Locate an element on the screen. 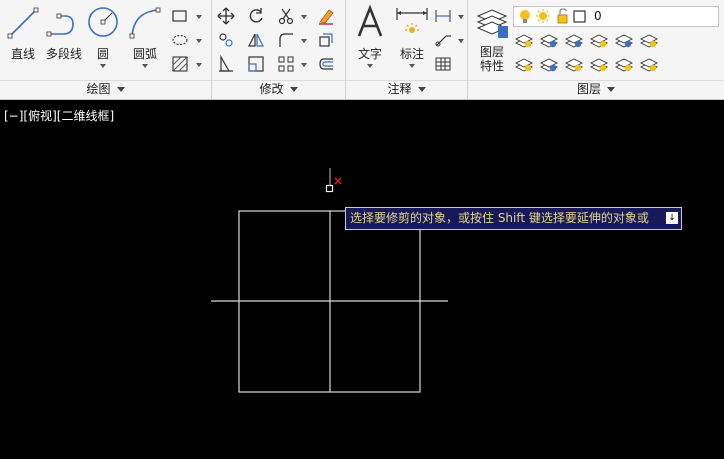 The height and width of the screenshot is (459, 724). circle-label: 圆 is located at coordinates (102, 54).